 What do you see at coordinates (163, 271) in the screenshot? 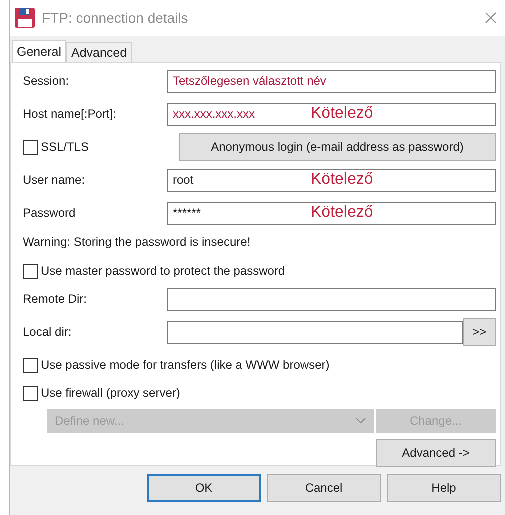
I see `checkbox-label: Use master password to protect the password` at bounding box center [163, 271].